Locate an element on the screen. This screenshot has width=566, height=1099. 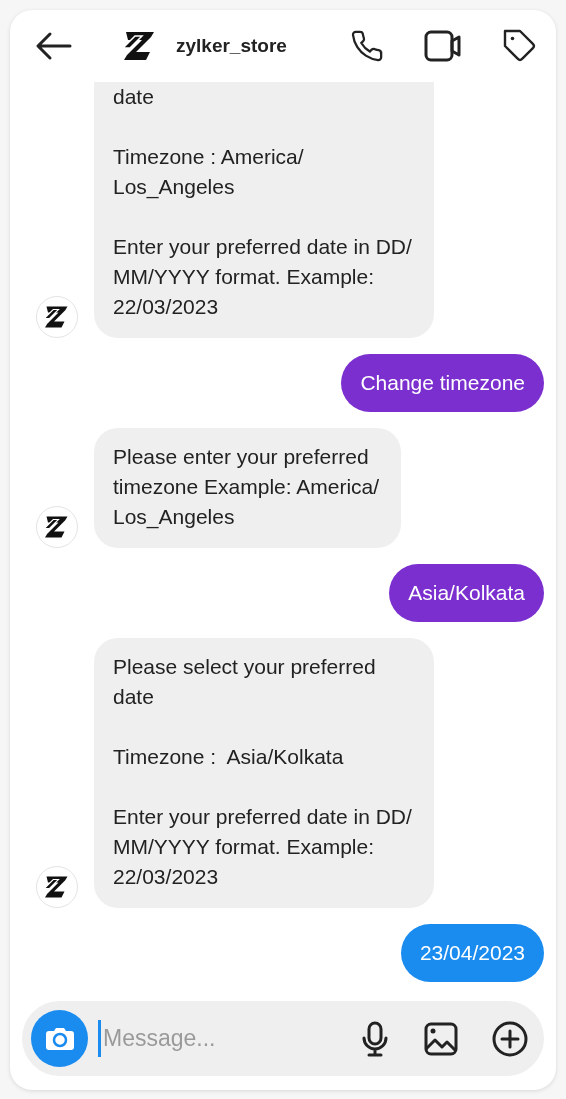
video-camera-icon is located at coordinates (443, 46).